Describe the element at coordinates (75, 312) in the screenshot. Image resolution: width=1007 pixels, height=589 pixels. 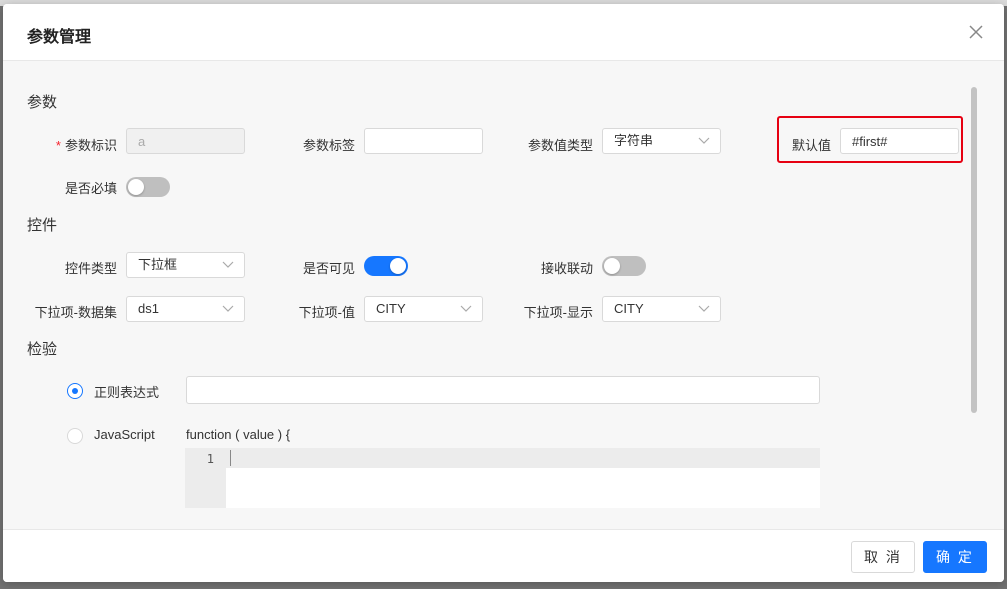
I see `dropdown-dataset-label: 下拉项-数据集` at that location.